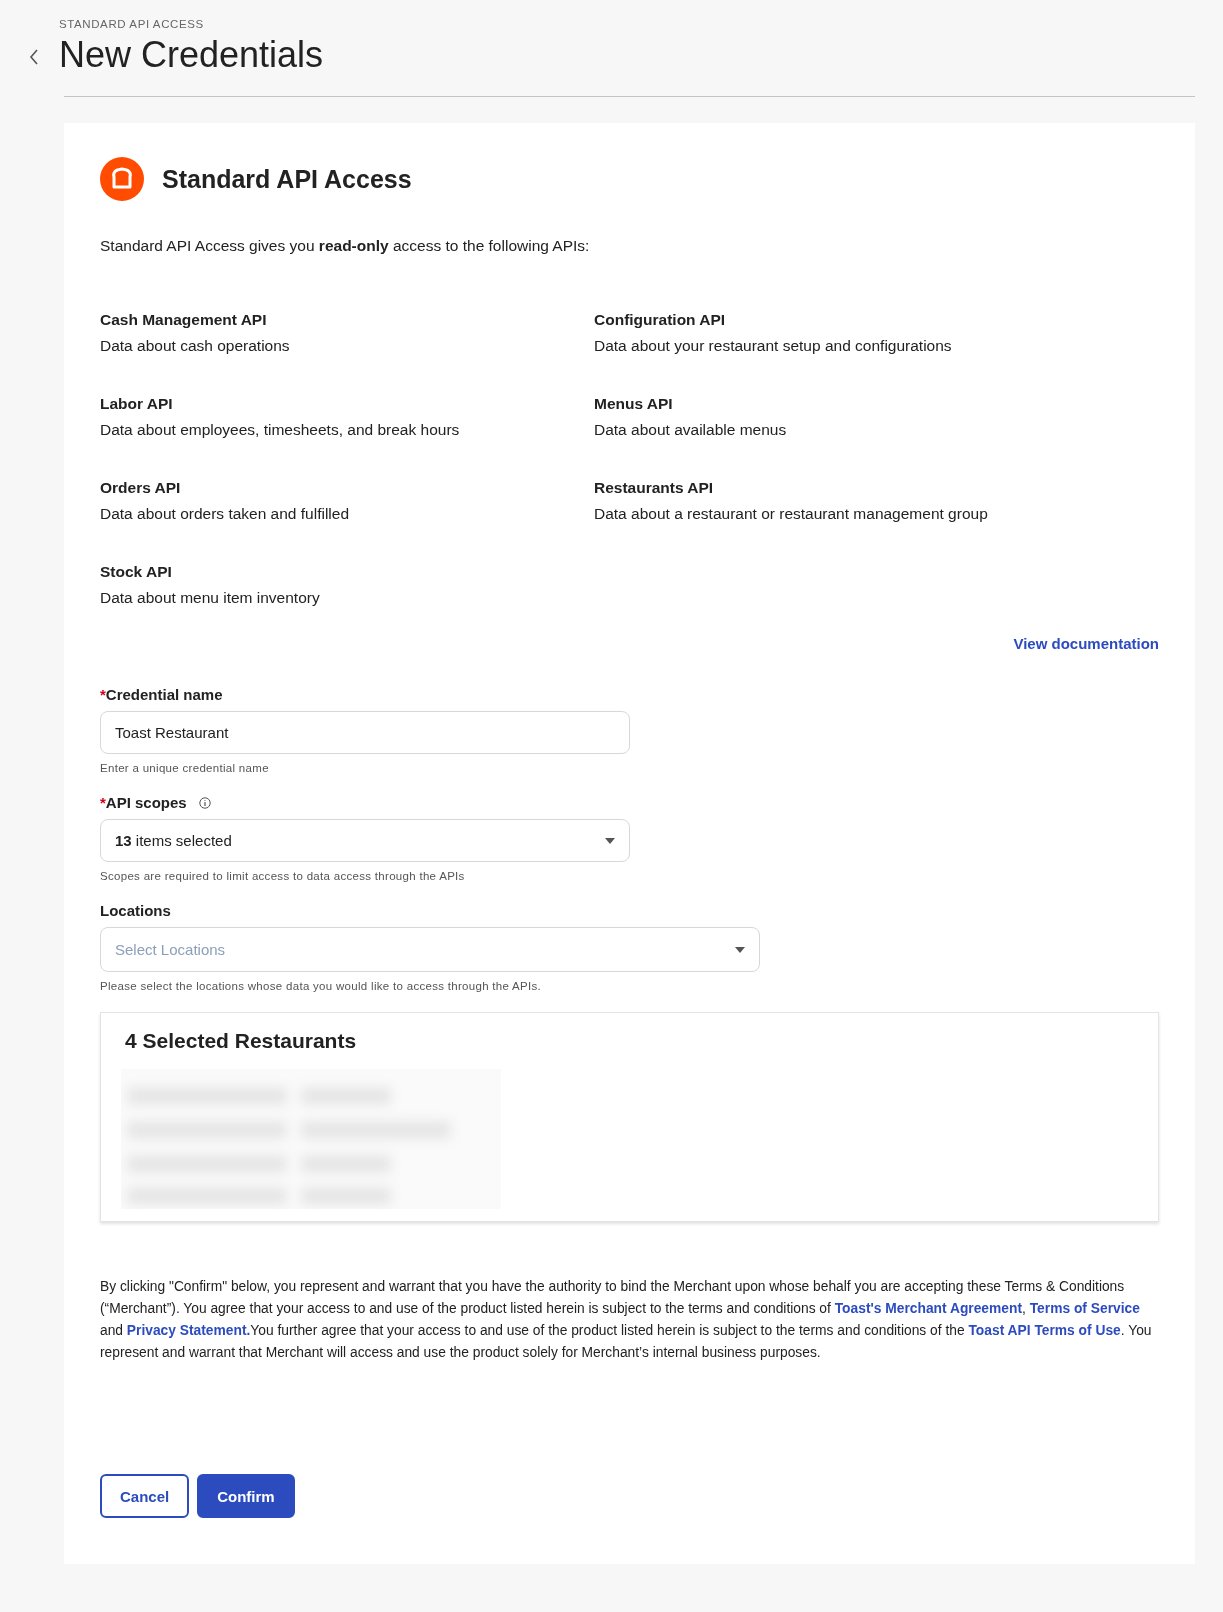 The width and height of the screenshot is (1223, 1612). Describe the element at coordinates (928, 1308) in the screenshot. I see `terms-link: Toast's Merchant Agreement` at that location.